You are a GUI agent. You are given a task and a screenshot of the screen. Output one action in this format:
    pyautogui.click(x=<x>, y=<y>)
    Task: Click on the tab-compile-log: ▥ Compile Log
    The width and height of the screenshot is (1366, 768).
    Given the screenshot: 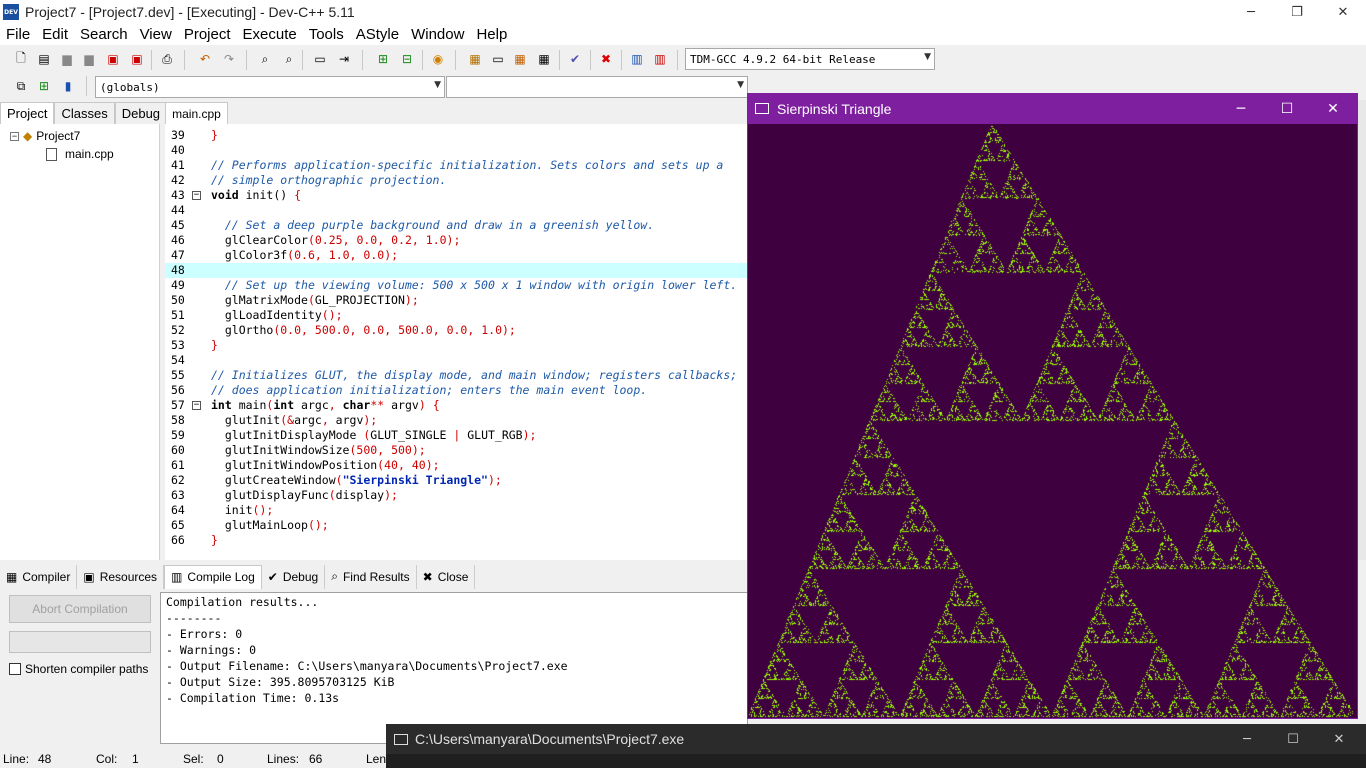 What is the action you would take?
    pyautogui.click(x=213, y=576)
    